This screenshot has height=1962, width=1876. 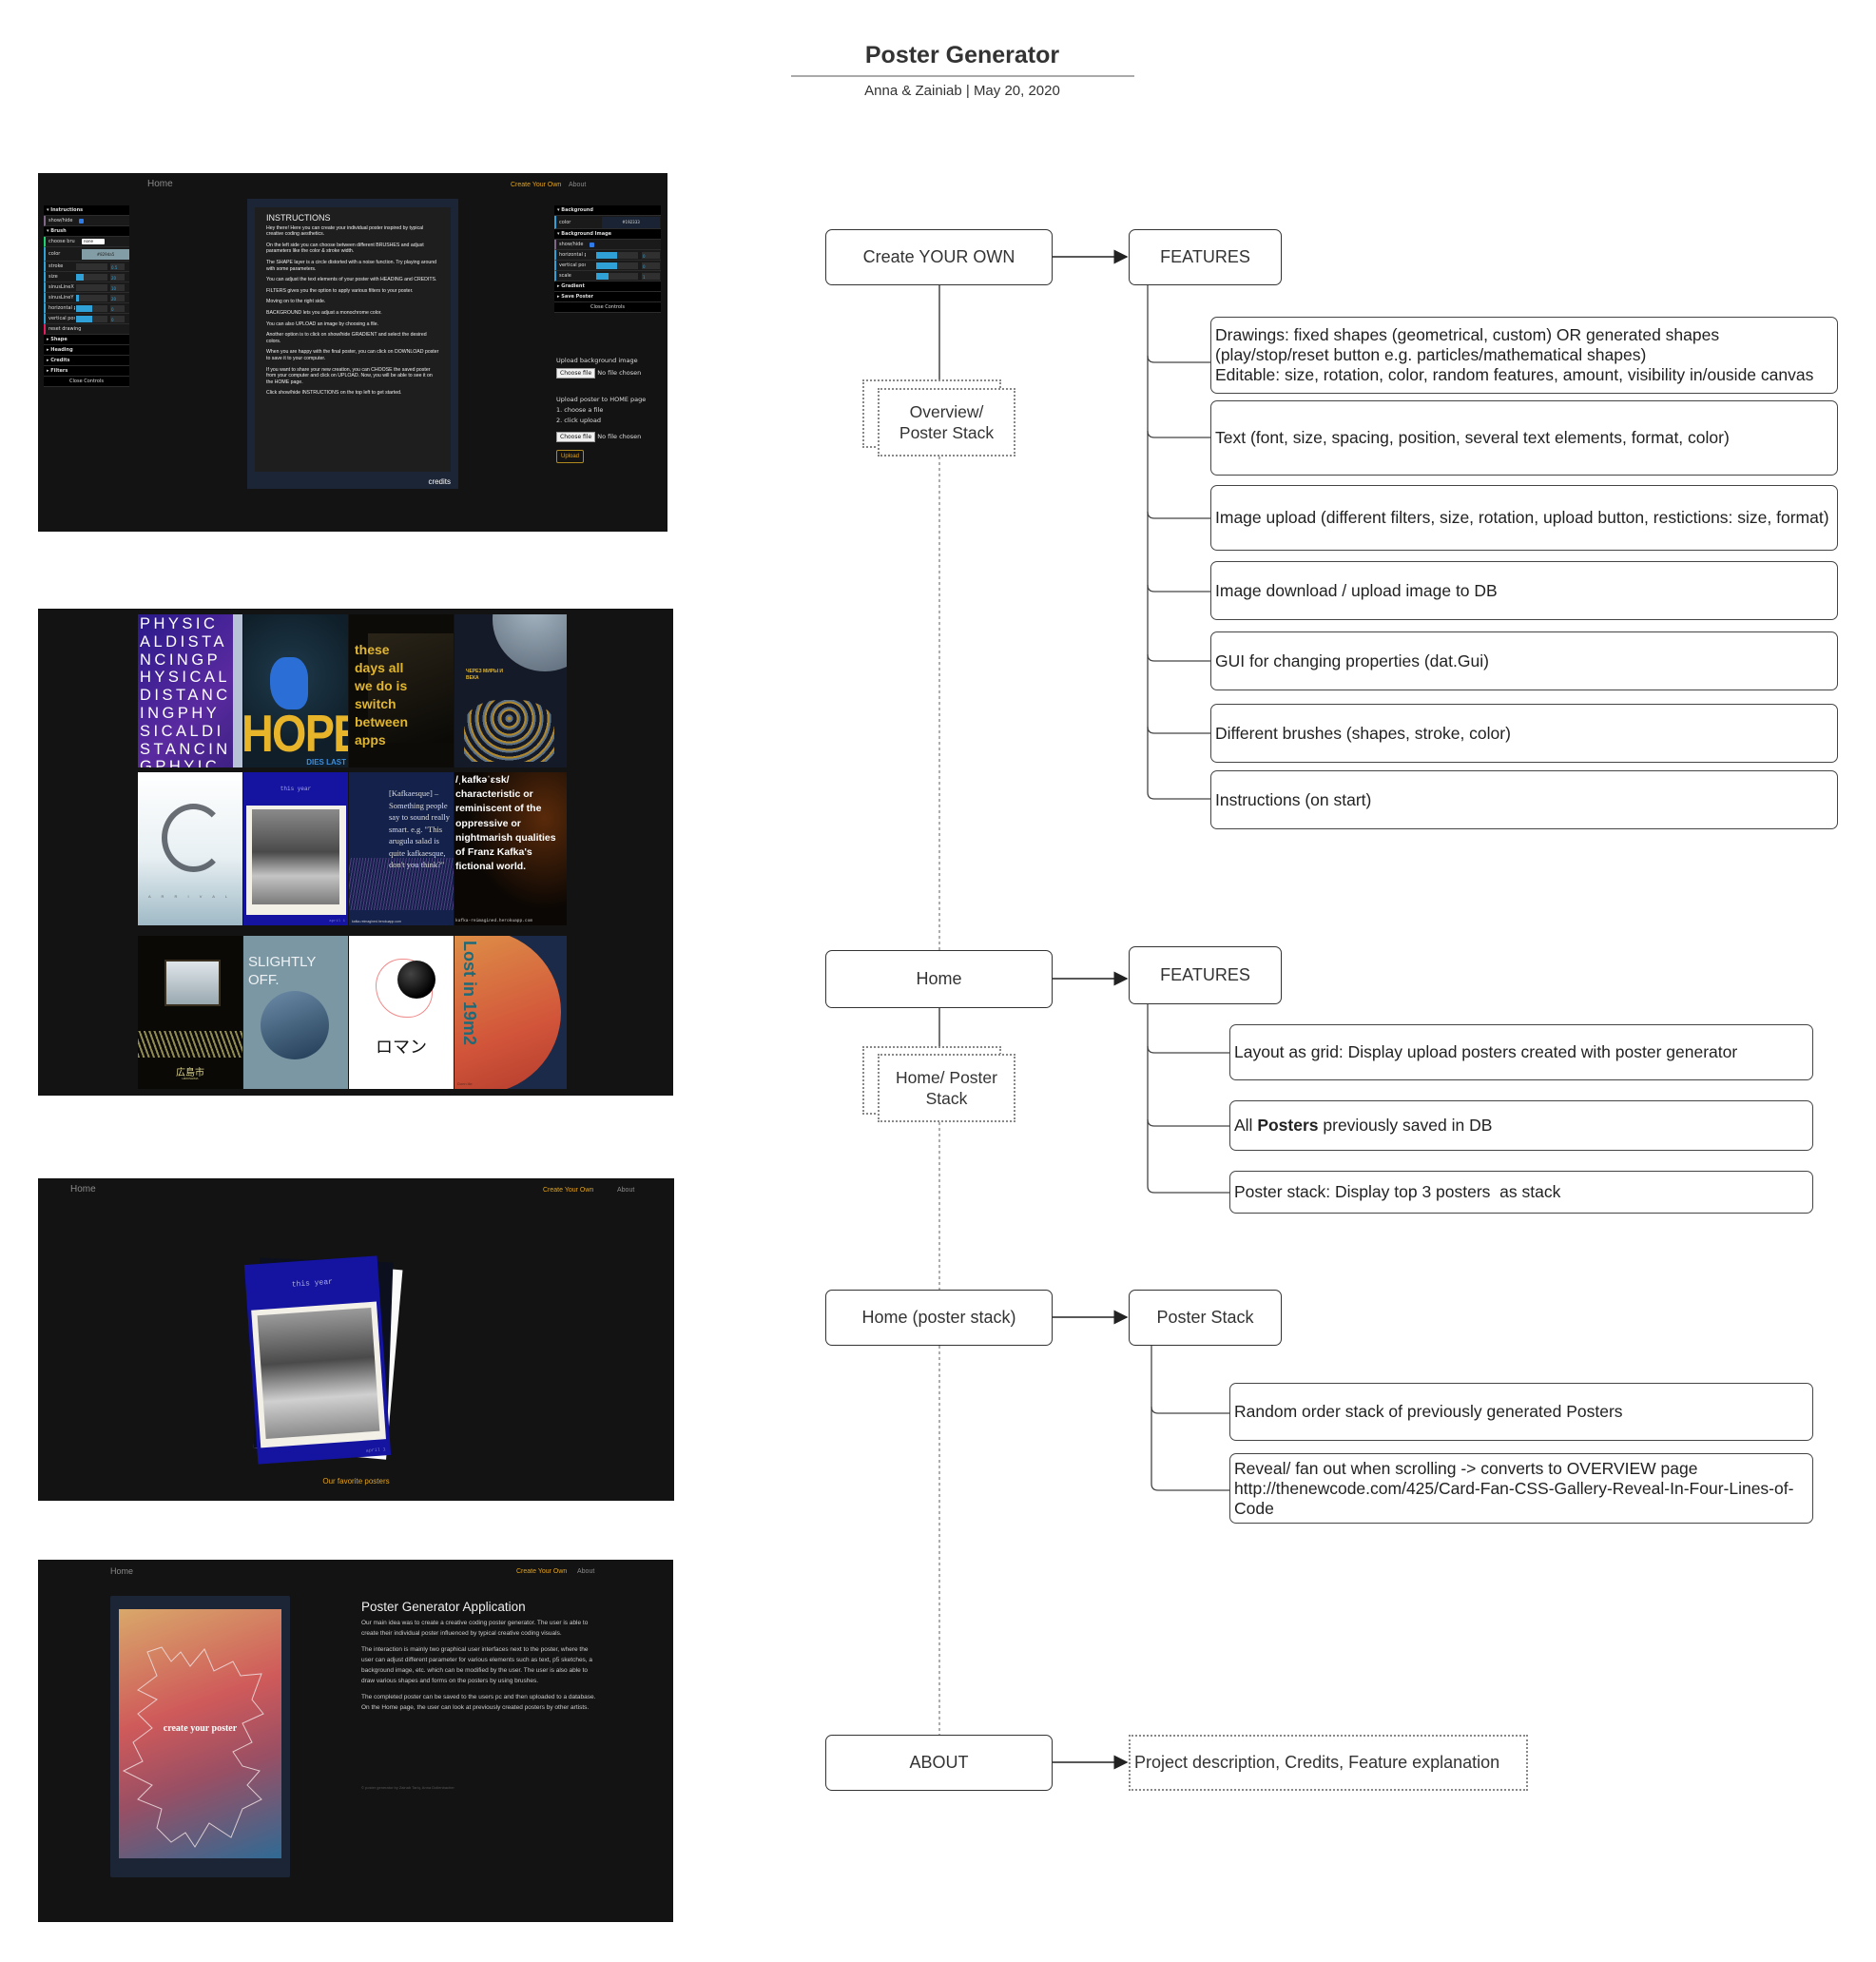 I want to click on color-swatch: #829da5, so click(x=105, y=254).